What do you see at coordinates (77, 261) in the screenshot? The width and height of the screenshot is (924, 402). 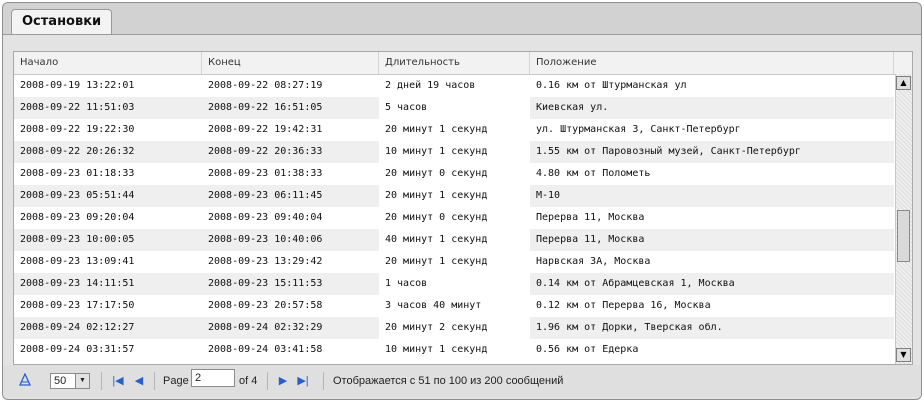 I see `start-cell: 2008-09-23 13:09:41` at bounding box center [77, 261].